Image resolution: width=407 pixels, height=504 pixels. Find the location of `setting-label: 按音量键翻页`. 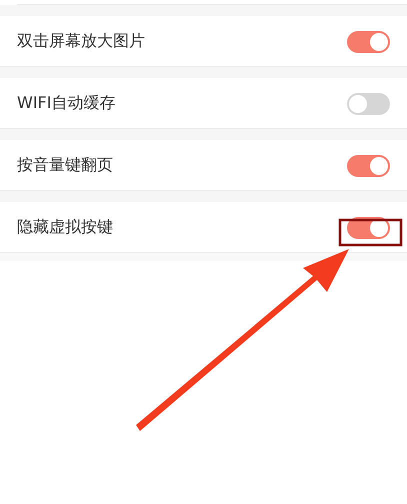

setting-label: 按音量键翻页 is located at coordinates (65, 165).